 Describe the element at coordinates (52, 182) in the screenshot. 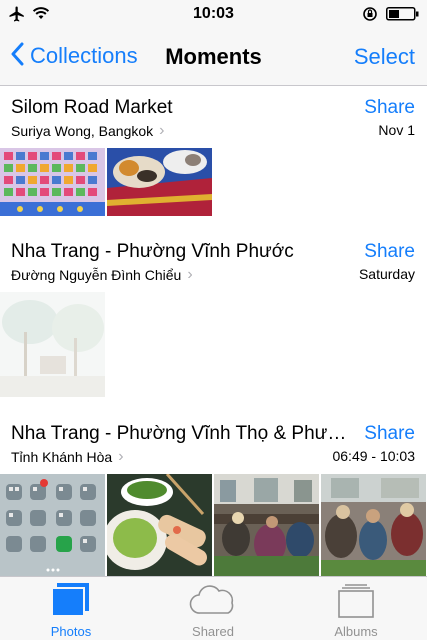

I see `alphabet-chart-photo` at that location.